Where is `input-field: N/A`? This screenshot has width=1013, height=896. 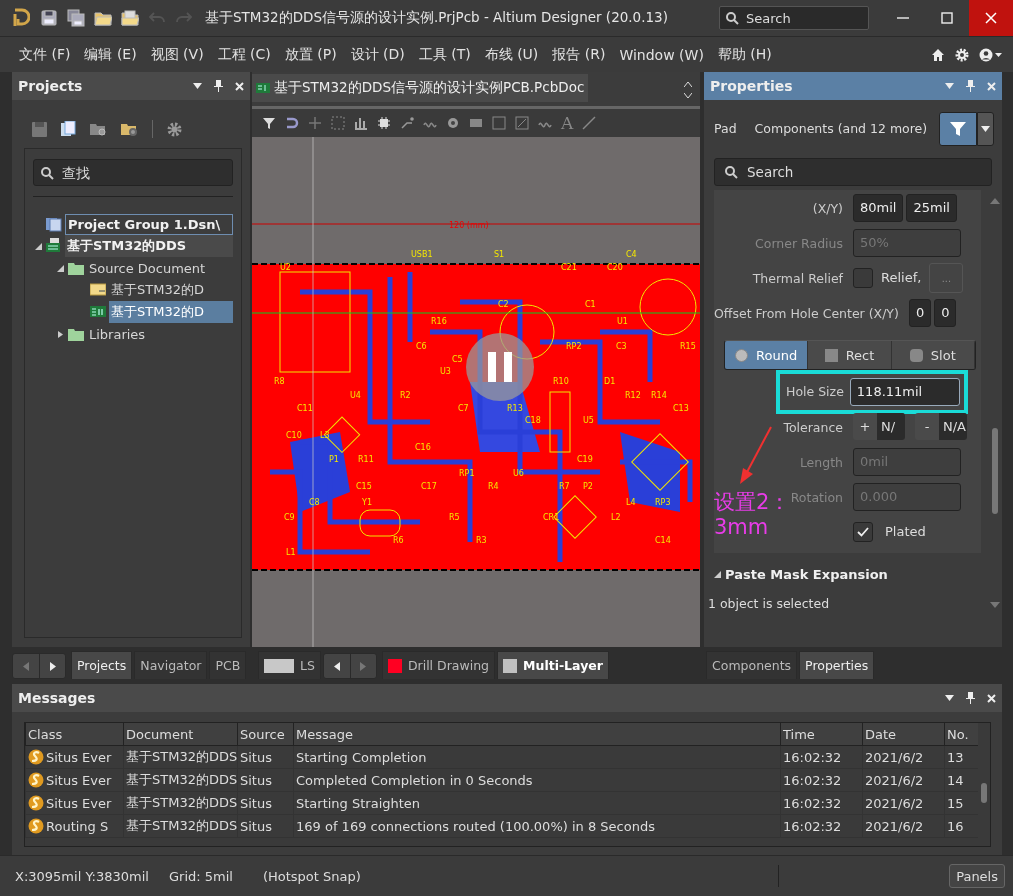
input-field: N/A is located at coordinates (953, 426).